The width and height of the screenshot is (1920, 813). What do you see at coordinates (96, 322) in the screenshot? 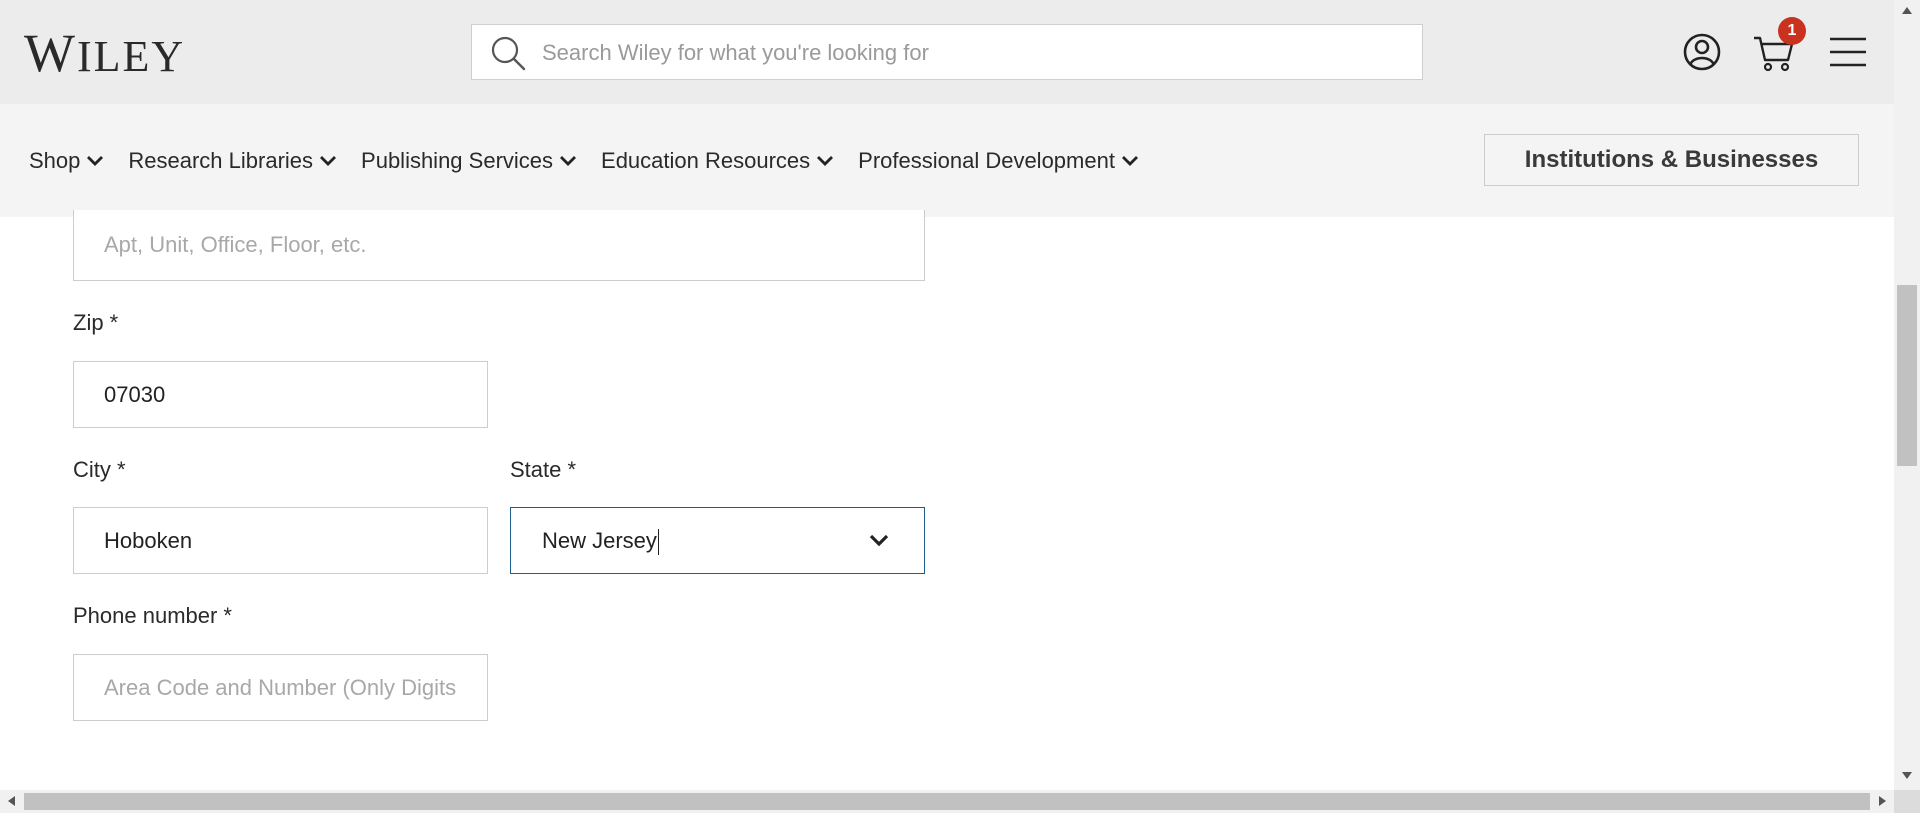
I see `zip-label: Zip *` at bounding box center [96, 322].